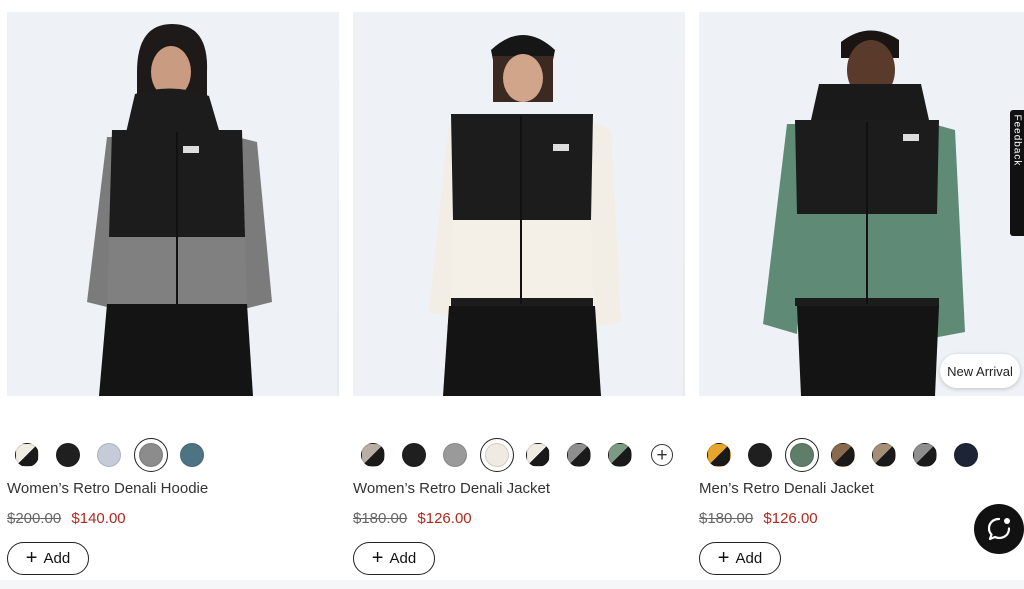  What do you see at coordinates (662, 455) in the screenshot?
I see `add-more-colors-icon: +` at bounding box center [662, 455].